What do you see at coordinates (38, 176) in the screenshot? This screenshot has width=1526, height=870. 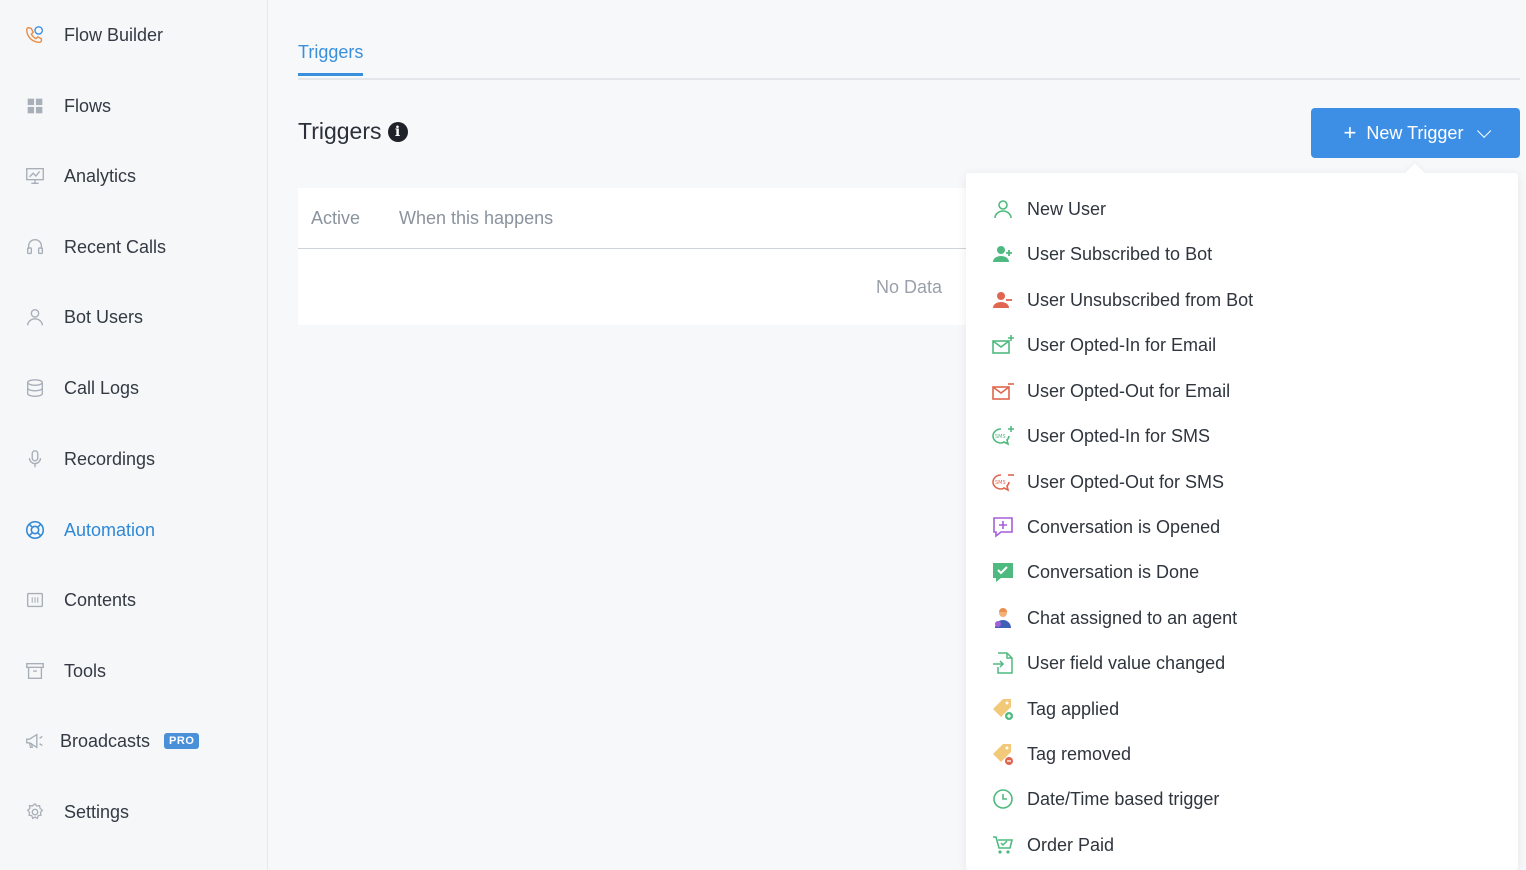 I see `presentation-chart-icon` at bounding box center [38, 176].